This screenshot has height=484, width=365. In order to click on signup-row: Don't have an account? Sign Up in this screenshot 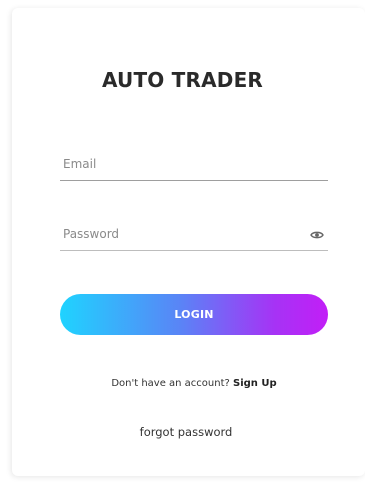, I will do `click(182, 383)`.